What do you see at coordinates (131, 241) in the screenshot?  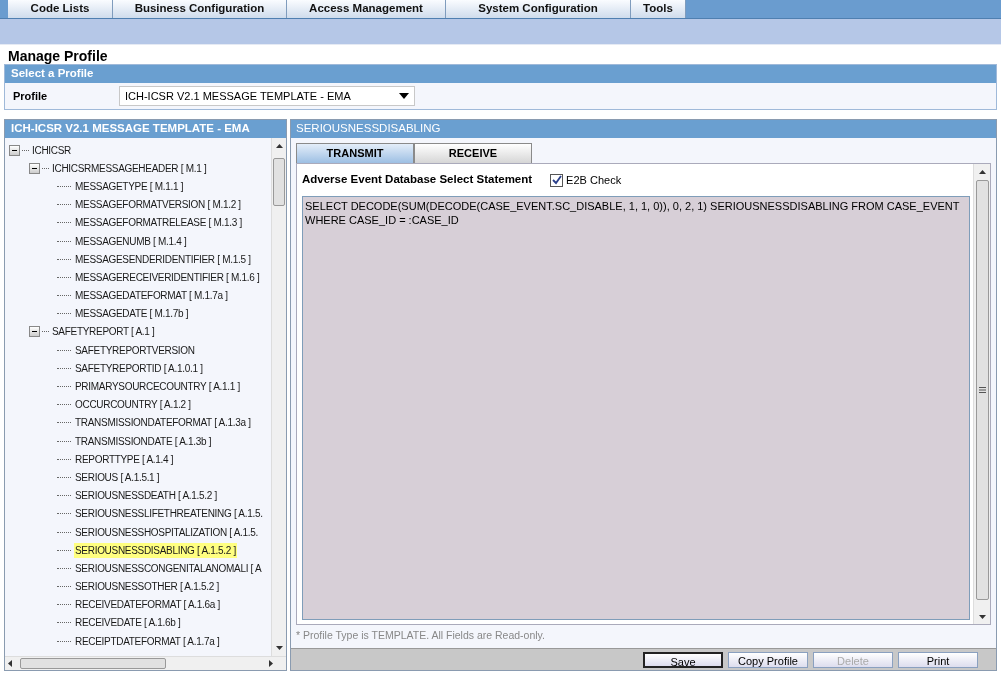 I see `tree-item: MESSAGENUMB [ M.1.4 ]` at bounding box center [131, 241].